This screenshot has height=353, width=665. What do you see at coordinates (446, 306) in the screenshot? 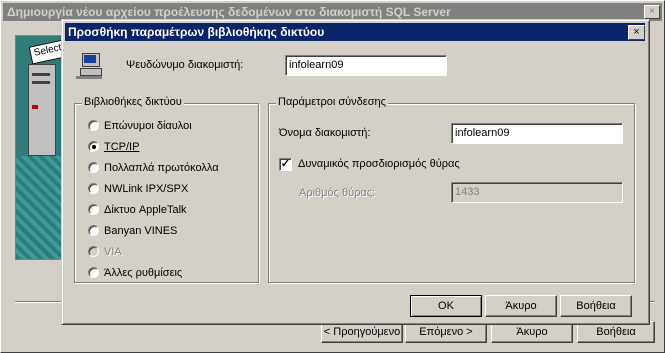
I see `ok-button: OK` at bounding box center [446, 306].